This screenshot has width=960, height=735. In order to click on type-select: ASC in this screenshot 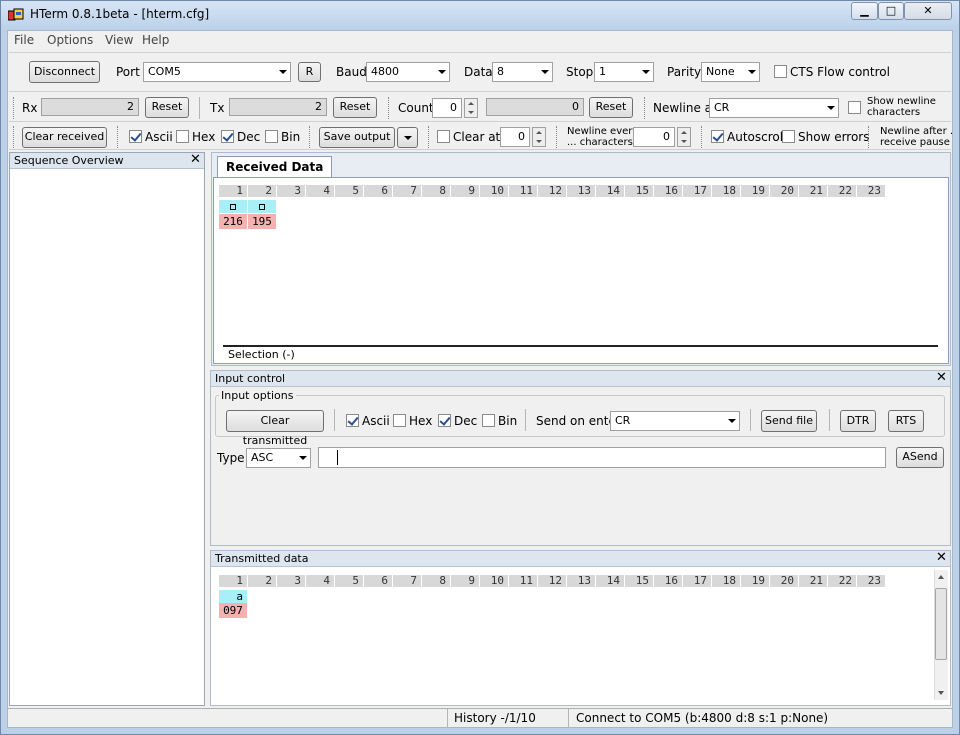, I will do `click(278, 458)`.